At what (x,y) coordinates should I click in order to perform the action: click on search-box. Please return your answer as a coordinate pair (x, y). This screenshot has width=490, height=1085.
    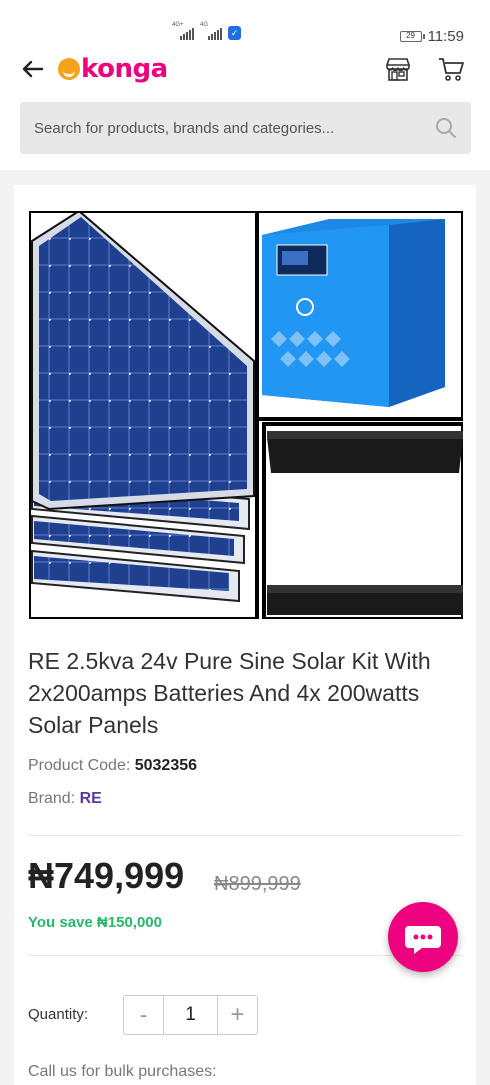
    Looking at the image, I should click on (245, 128).